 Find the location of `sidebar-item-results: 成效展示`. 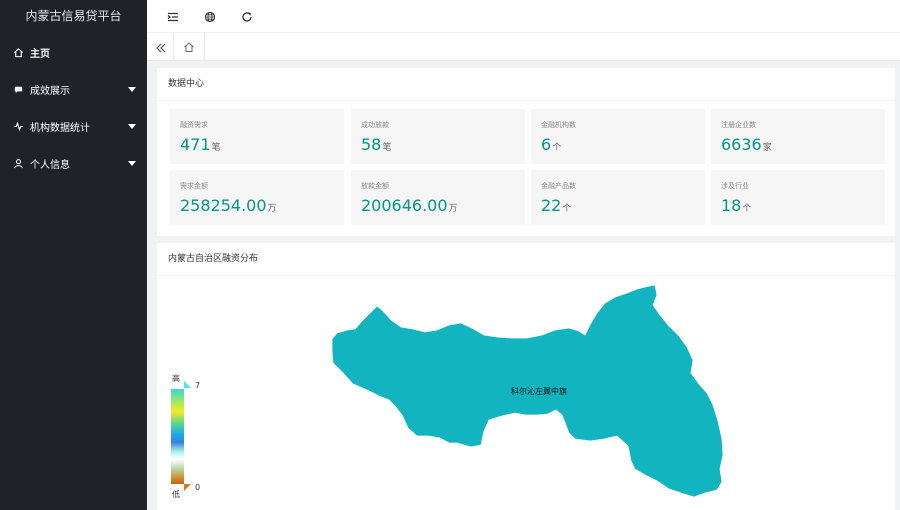

sidebar-item-results: 成效展示 is located at coordinates (73, 89).